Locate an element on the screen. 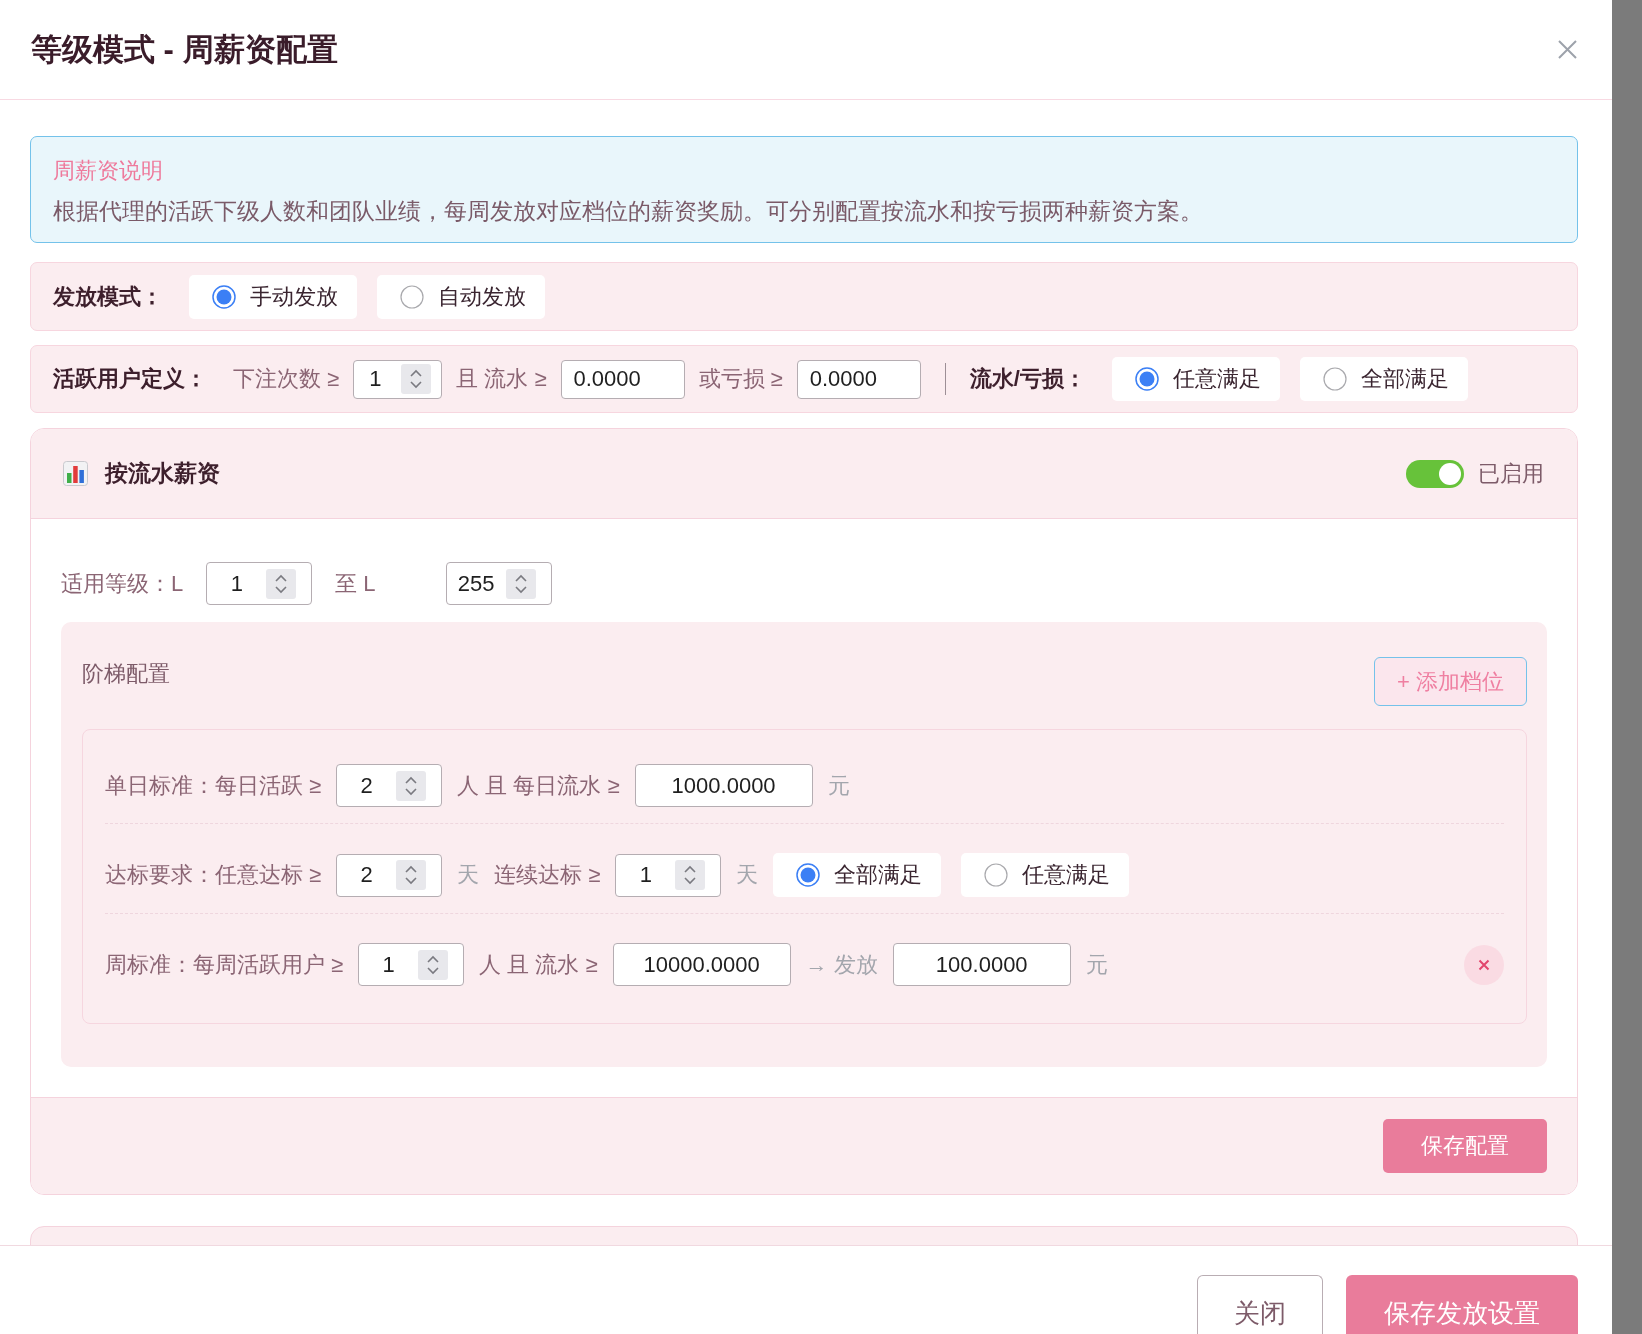  status-label: 已启用 is located at coordinates (1511, 473).